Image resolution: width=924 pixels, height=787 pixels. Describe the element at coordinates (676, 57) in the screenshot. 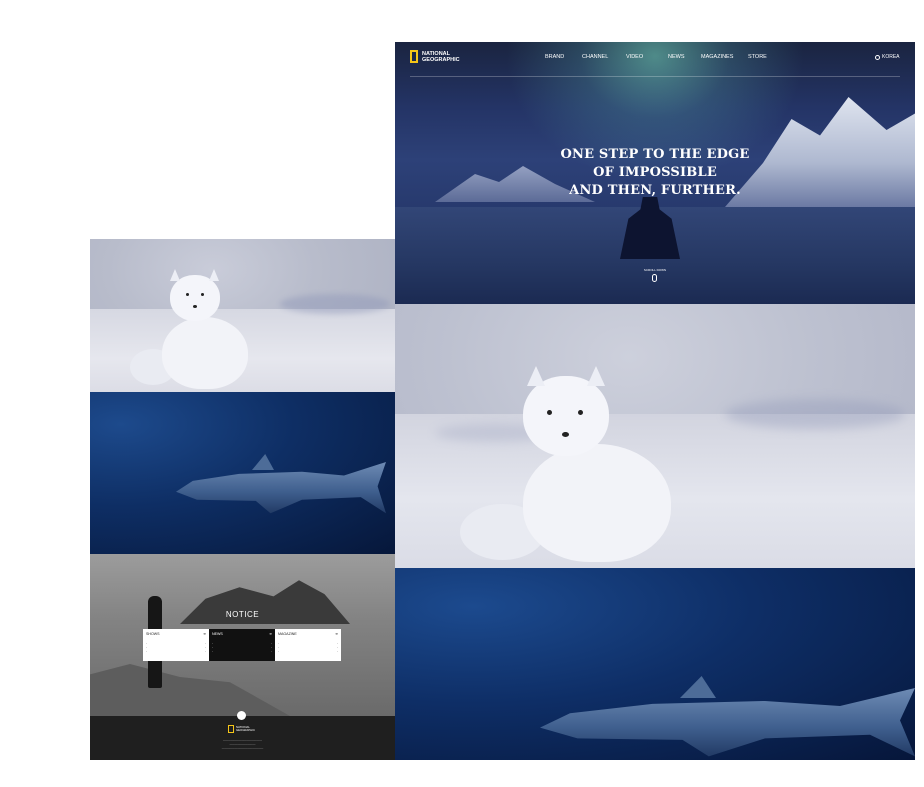

I see `nav-news: NEWS` at that location.